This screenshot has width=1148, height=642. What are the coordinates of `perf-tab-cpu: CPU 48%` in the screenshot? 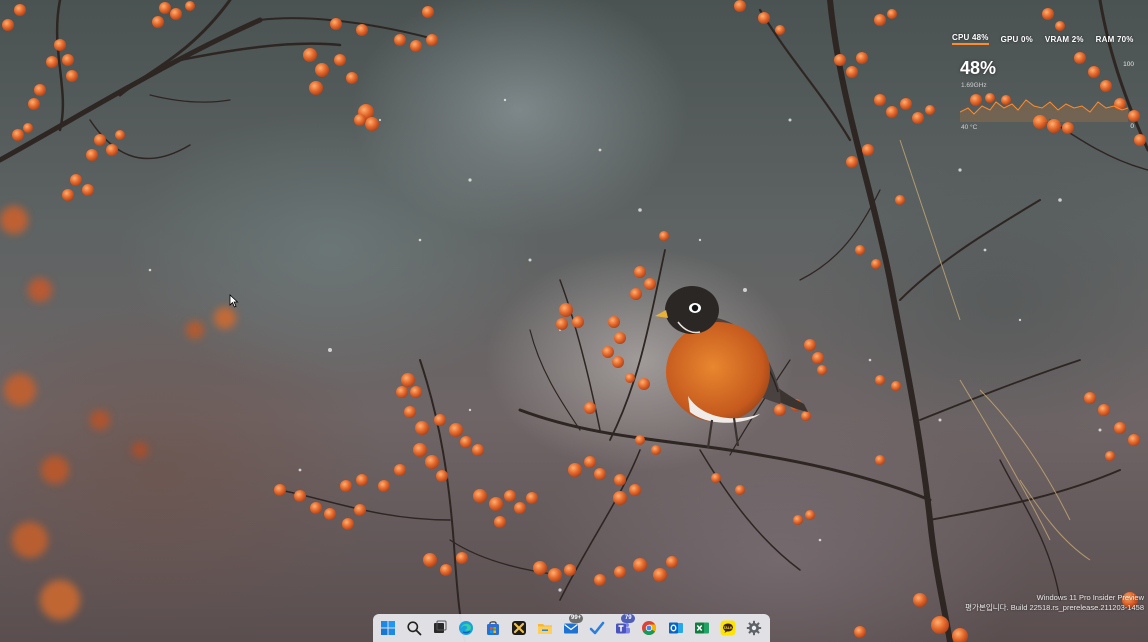 It's located at (970, 39).